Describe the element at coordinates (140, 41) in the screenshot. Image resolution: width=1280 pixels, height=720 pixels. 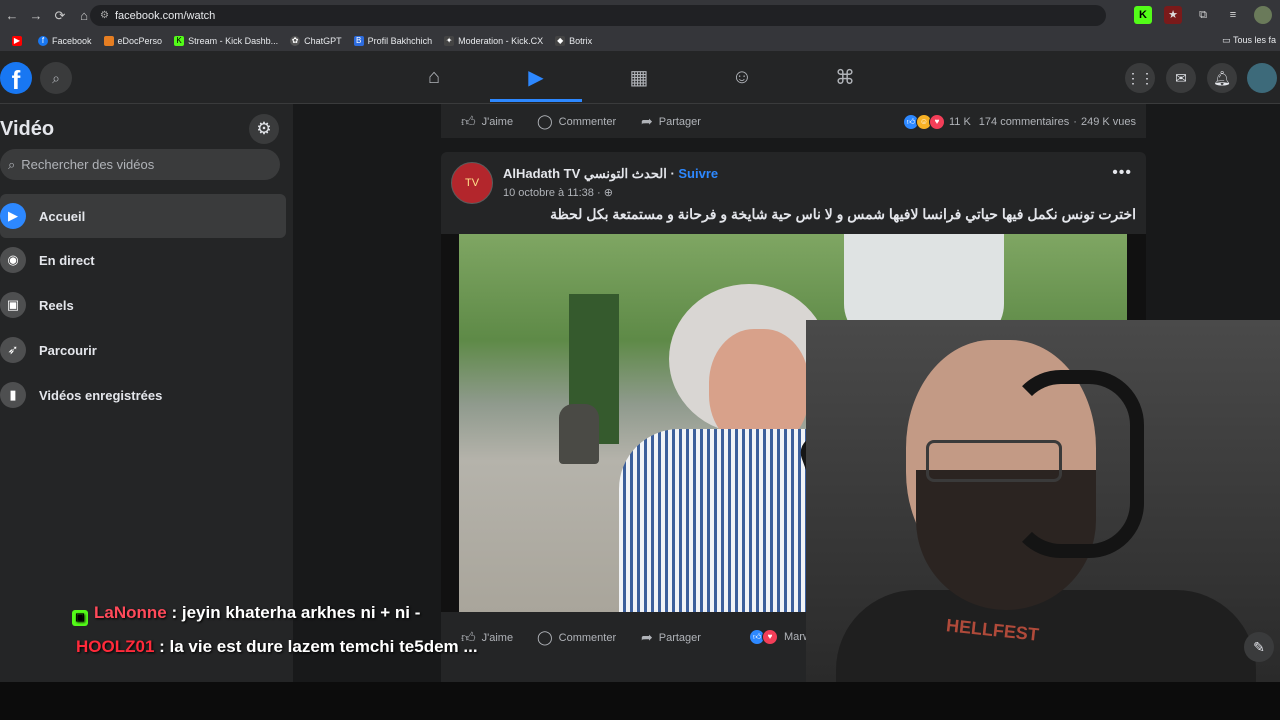
I see `bookmark-label: eDocPerso` at that location.